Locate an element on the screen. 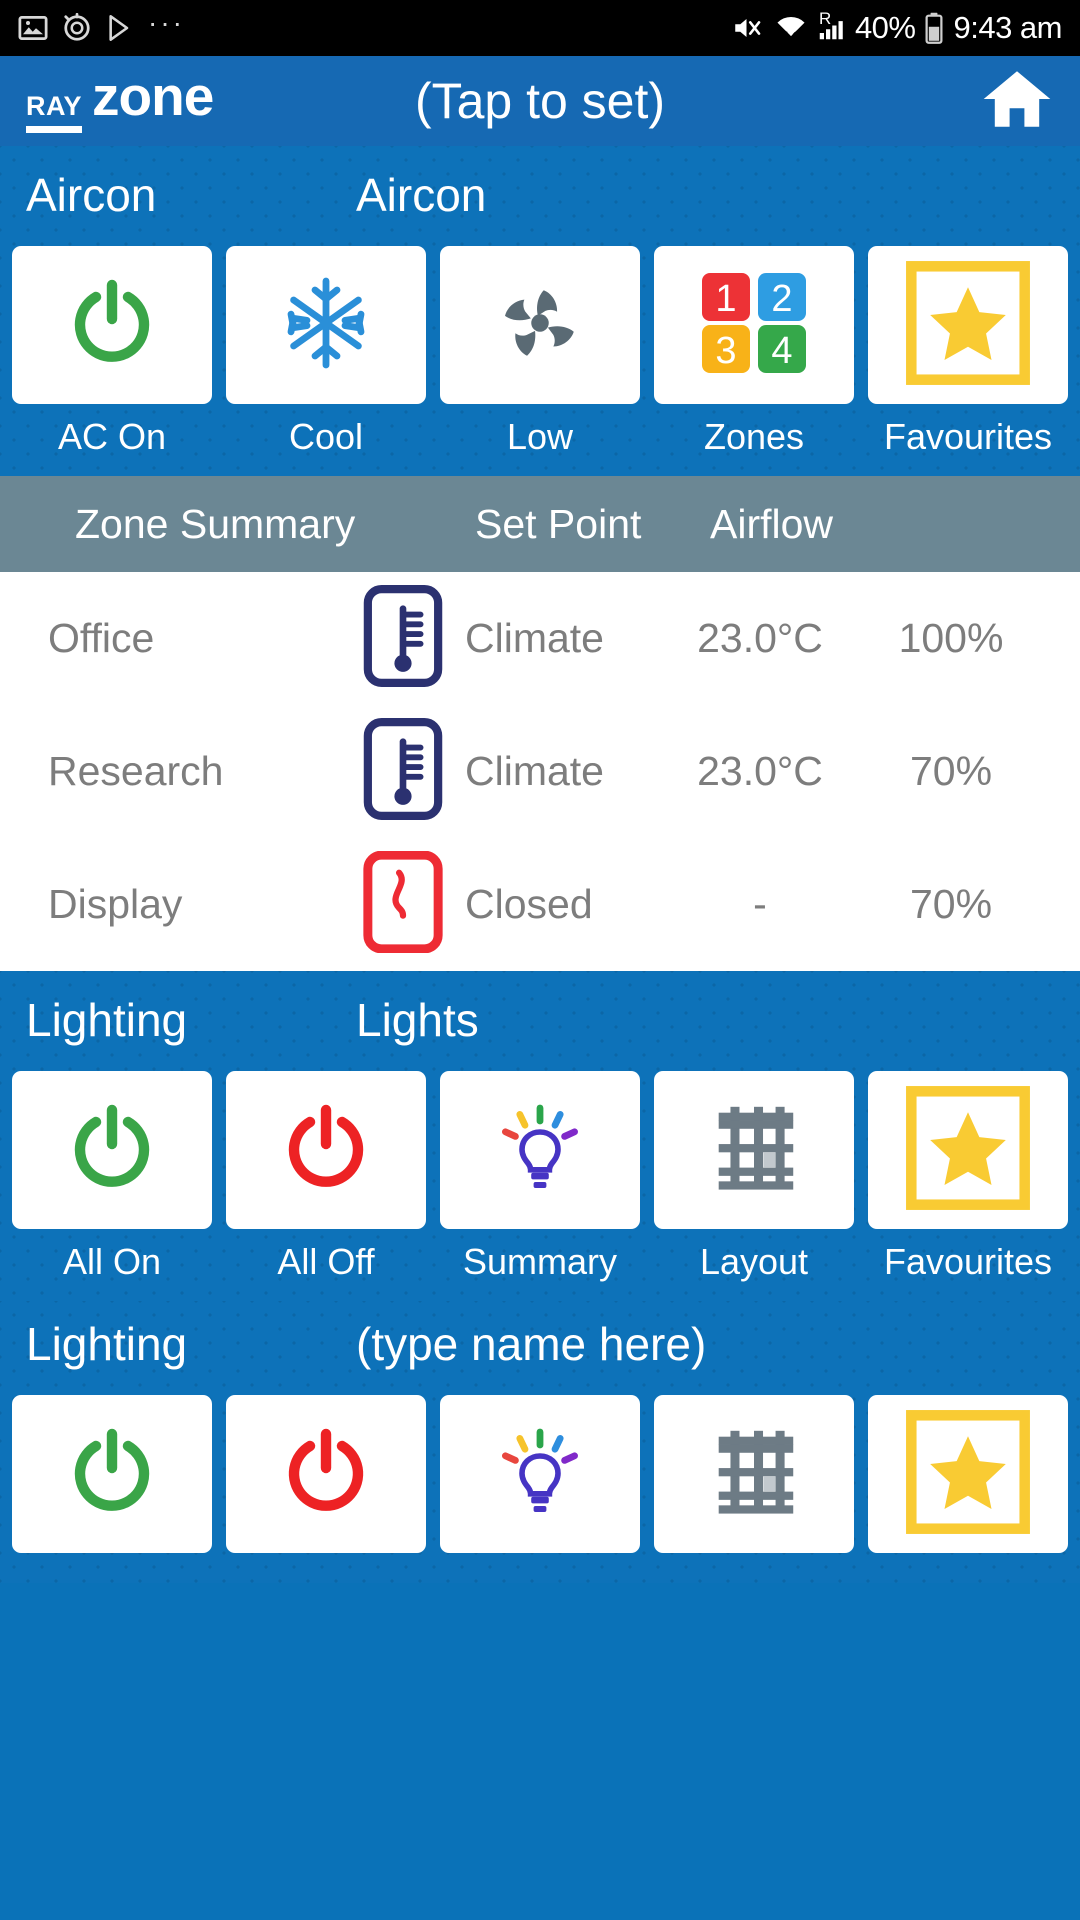 This screenshot has width=1080, height=1920. clock-label: 9:43 am is located at coordinates (1007, 27).